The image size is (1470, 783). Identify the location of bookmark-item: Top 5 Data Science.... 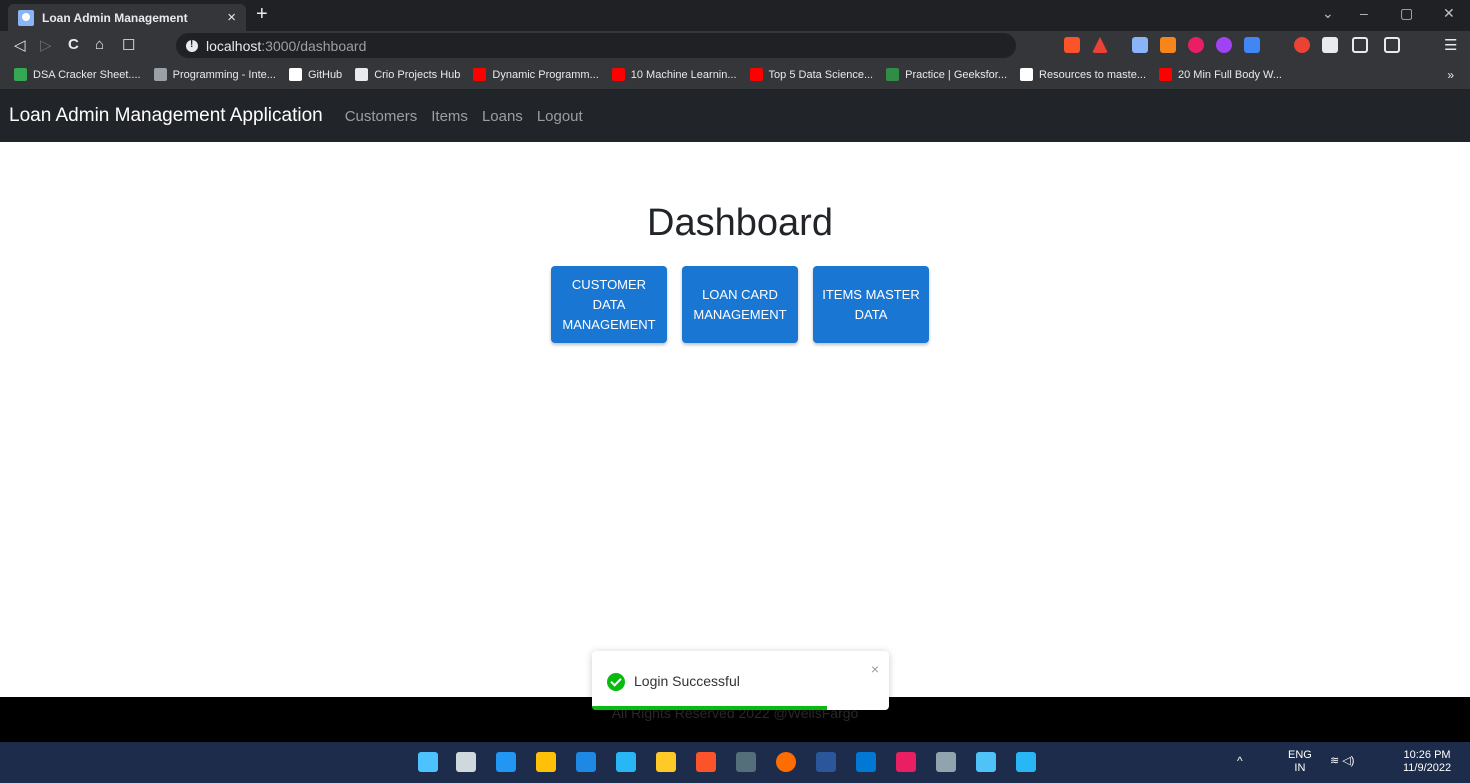
(811, 74).